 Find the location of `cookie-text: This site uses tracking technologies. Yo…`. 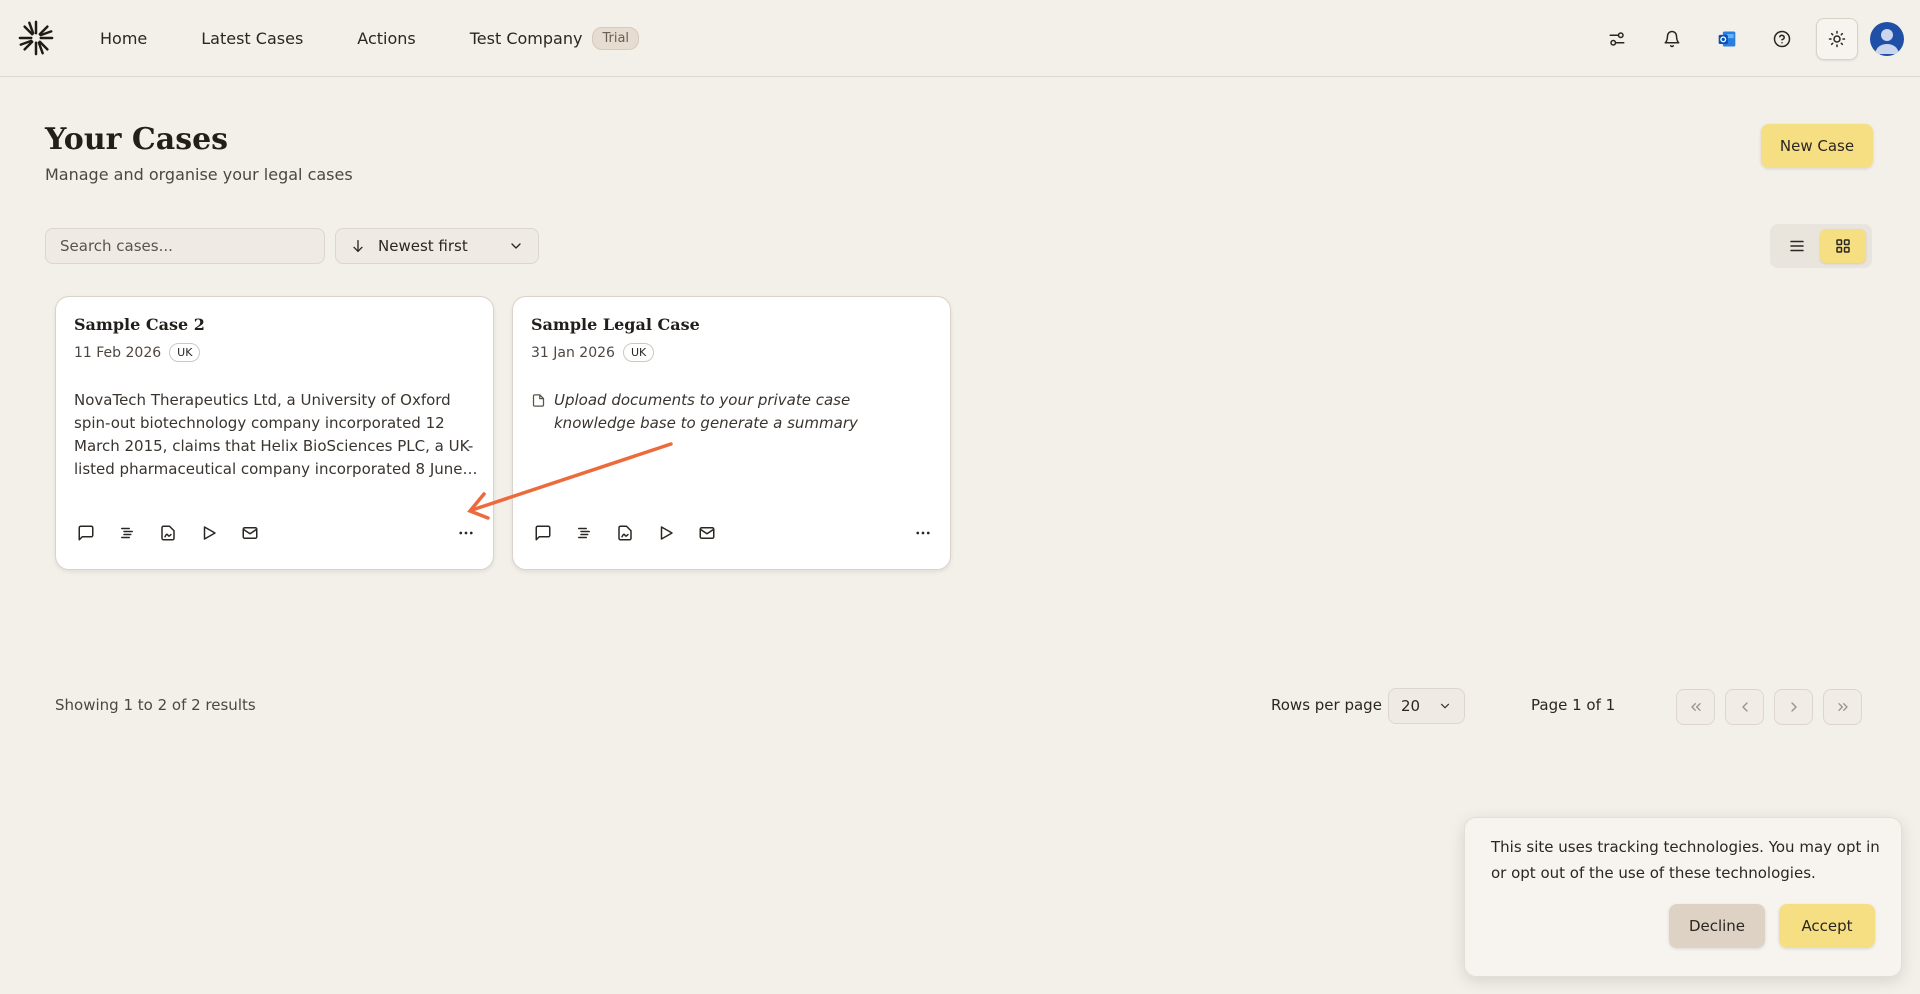

cookie-text: This site uses tracking technologies. Yo… is located at coordinates (1685, 860).